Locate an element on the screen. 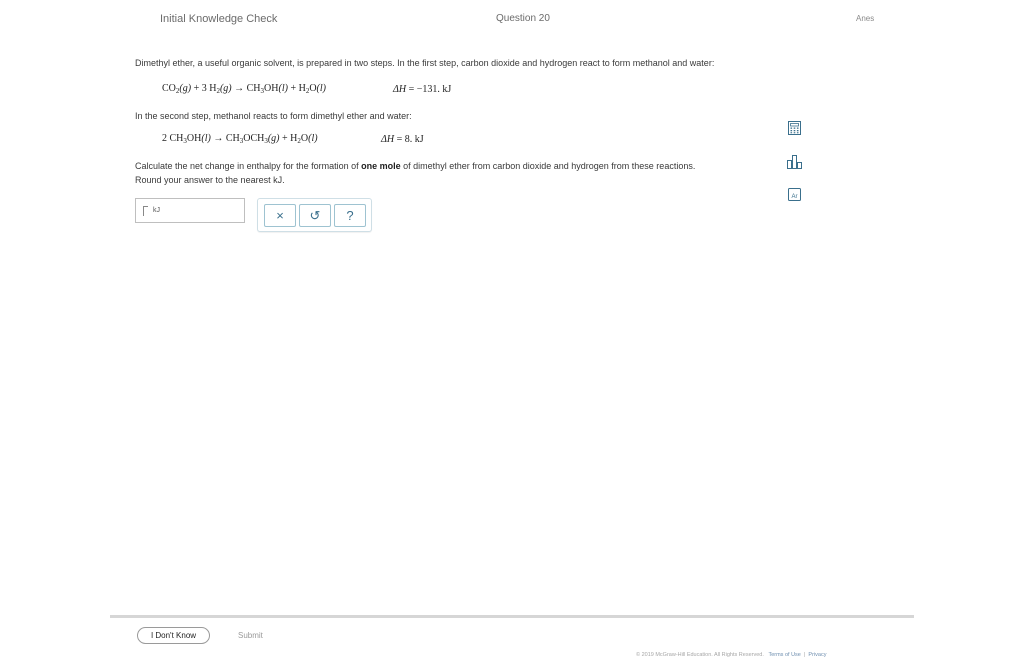  input-caret is located at coordinates (145, 211).